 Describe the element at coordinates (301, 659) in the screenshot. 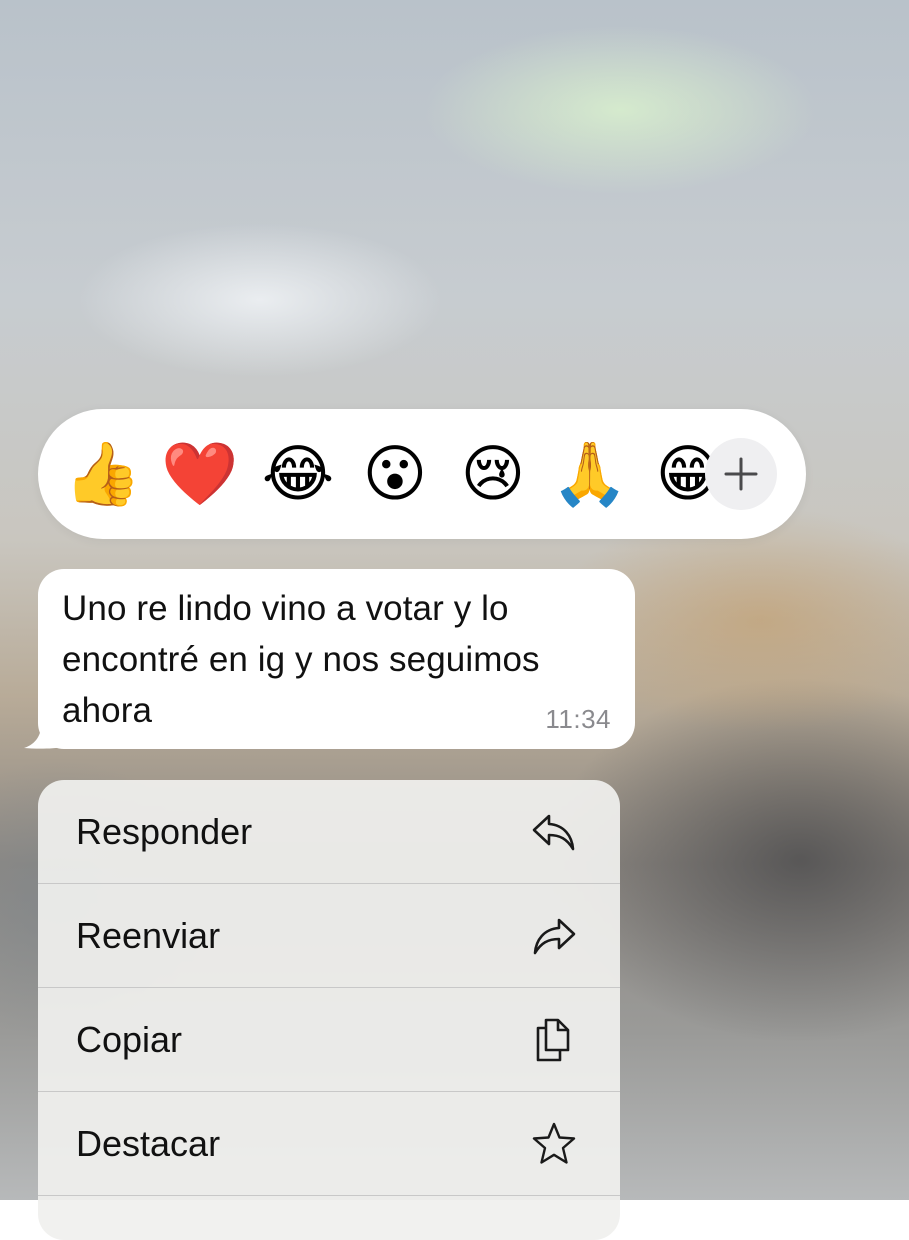

I see `message-line: encontré en ig y nos seguimos` at that location.